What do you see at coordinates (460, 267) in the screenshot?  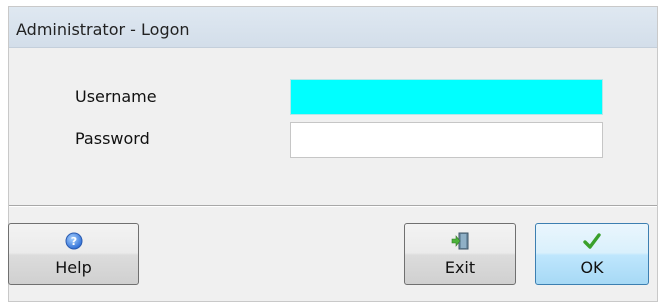 I see `exit-button-label: Exit` at bounding box center [460, 267].